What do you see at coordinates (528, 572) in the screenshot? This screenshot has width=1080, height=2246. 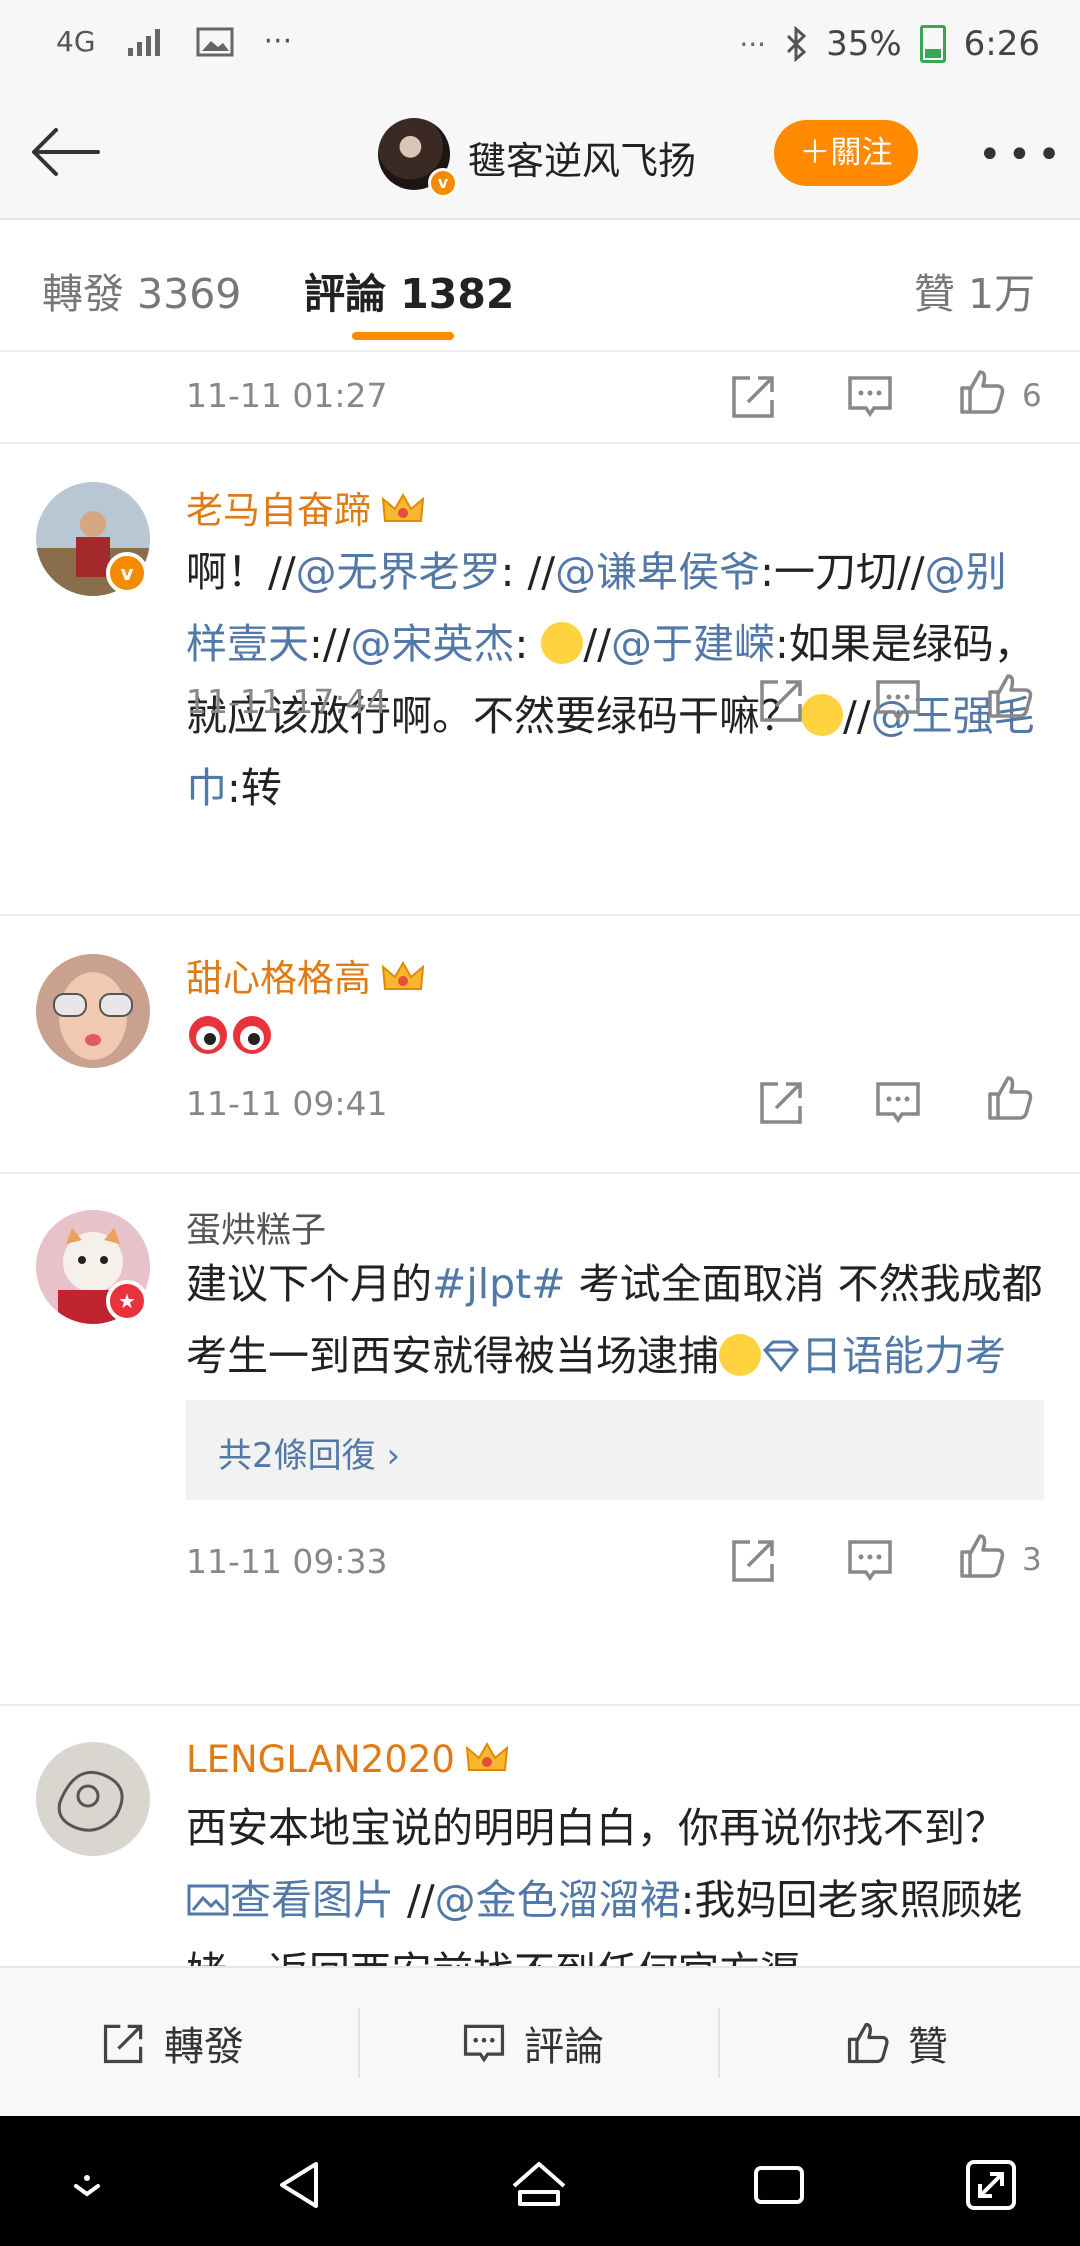 I see `text-run: : //` at bounding box center [528, 572].